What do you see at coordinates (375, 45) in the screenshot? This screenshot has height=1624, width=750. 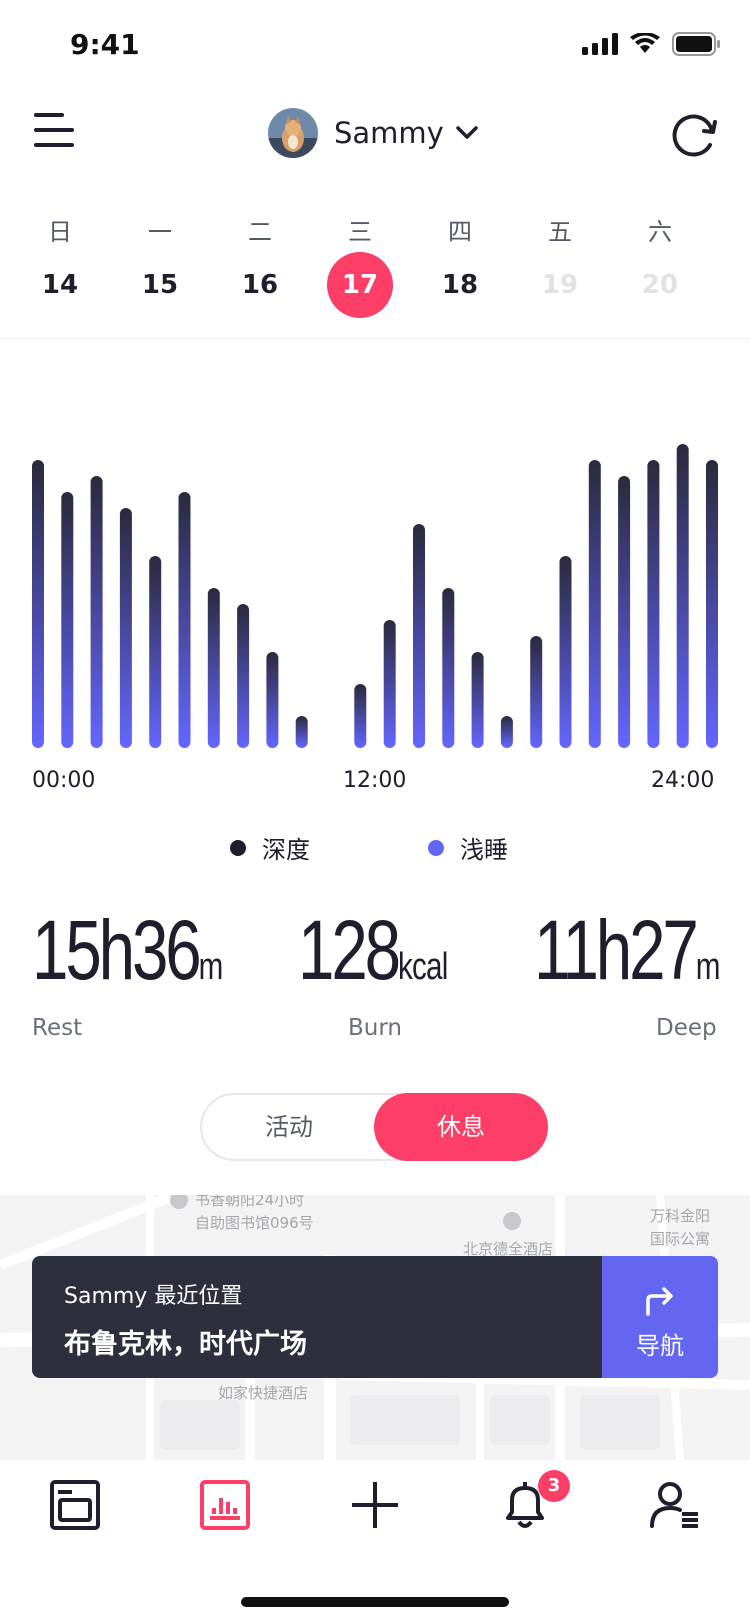 I see `status-bar: 9:41` at bounding box center [375, 45].